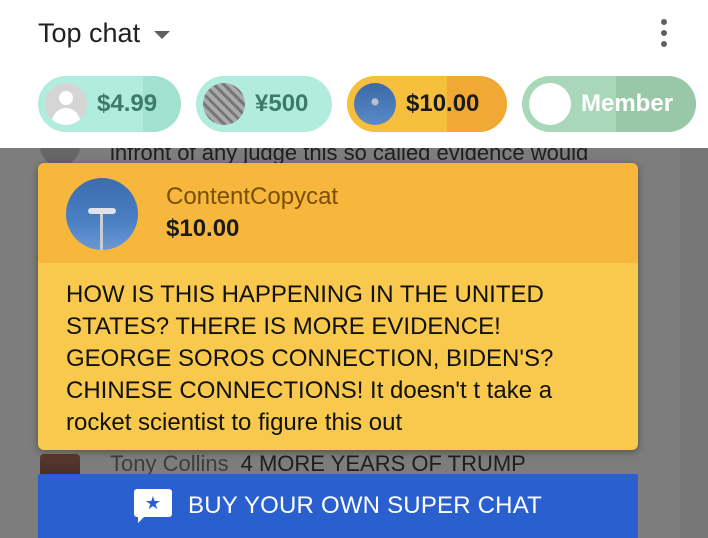  I want to click on pattern-avatar-icon, so click(224, 104).